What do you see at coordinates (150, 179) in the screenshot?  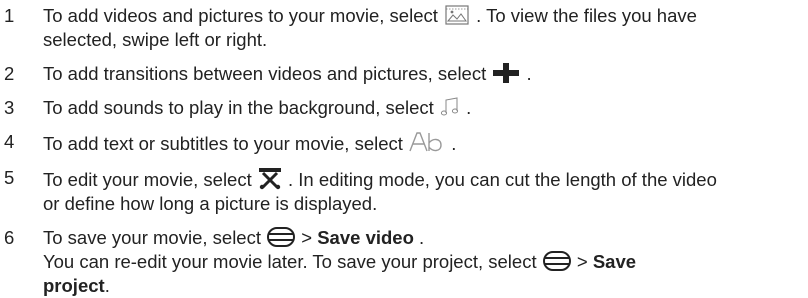 I see `step-text: To edit your movie, select` at bounding box center [150, 179].